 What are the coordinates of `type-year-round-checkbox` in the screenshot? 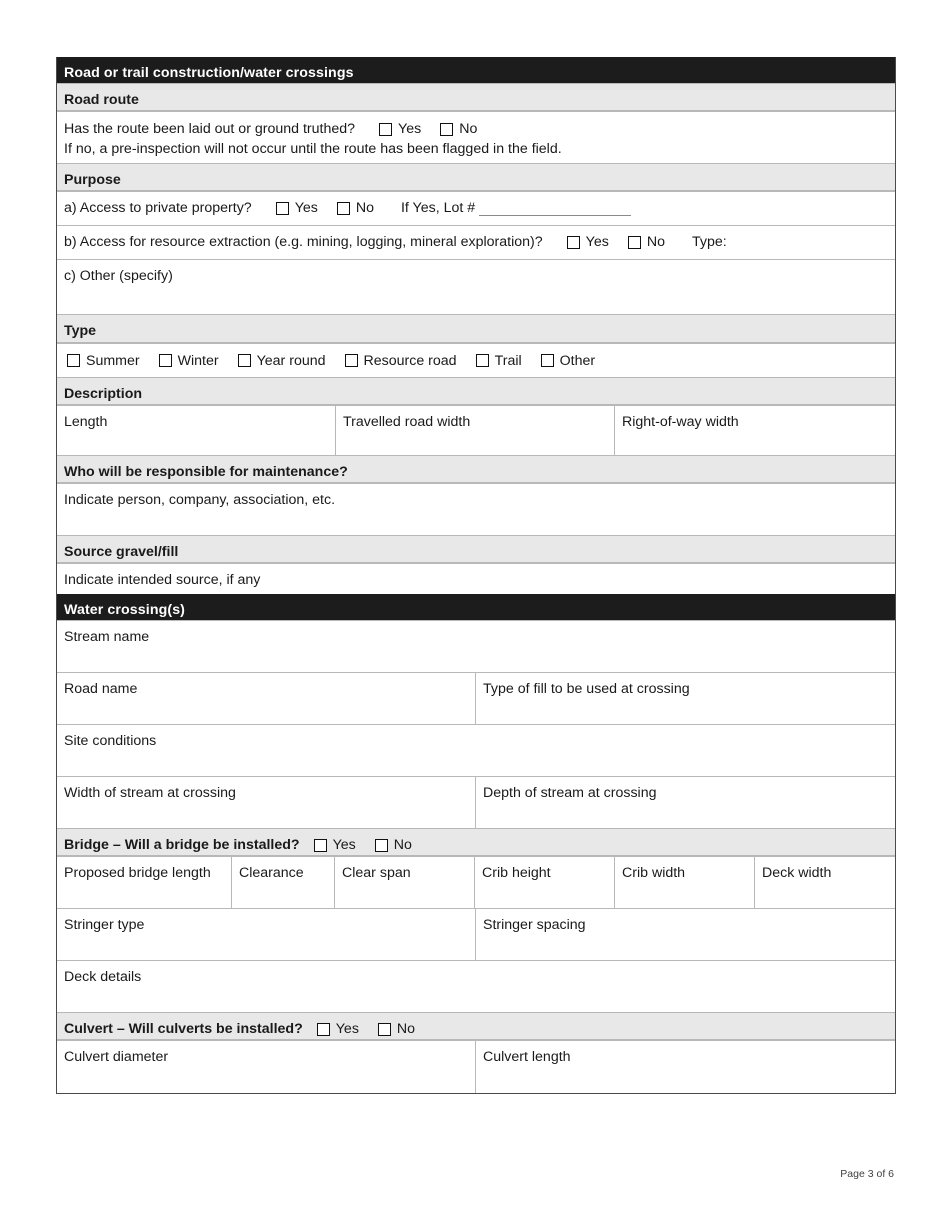 It's located at (244, 361).